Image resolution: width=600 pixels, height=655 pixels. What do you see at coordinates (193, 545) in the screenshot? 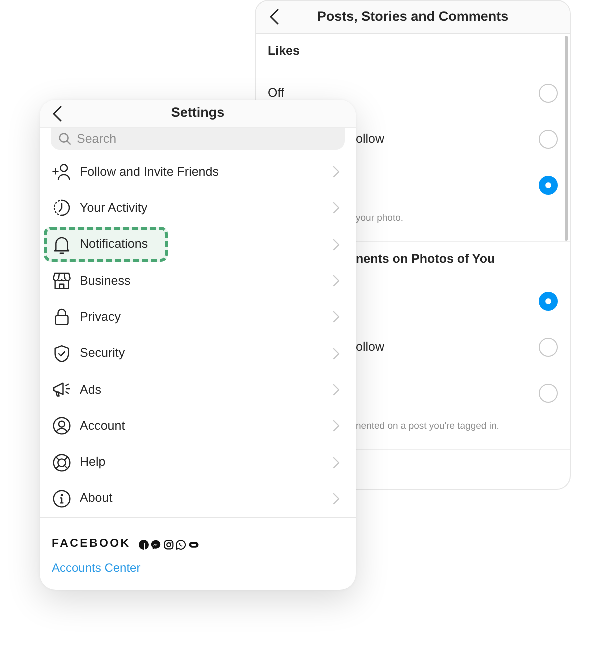
I see `pill-icon` at bounding box center [193, 545].